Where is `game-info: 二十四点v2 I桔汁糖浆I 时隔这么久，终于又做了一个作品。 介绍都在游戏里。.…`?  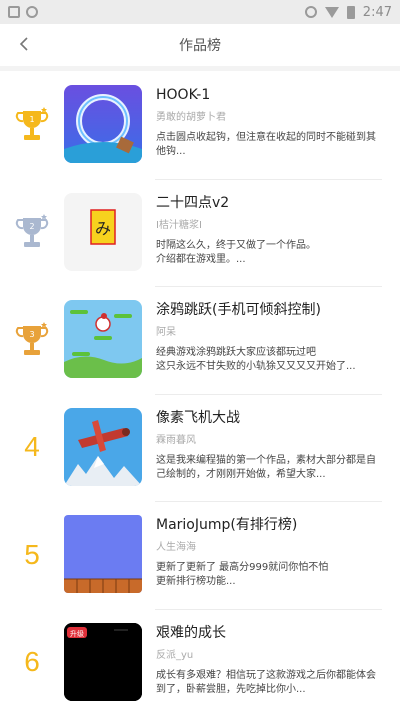
game-info: 二十四点v2 I桔汁糖浆I 时隔这么久，终于又做了一个作品。 介绍都在游戏里。.… is located at coordinates (269, 230).